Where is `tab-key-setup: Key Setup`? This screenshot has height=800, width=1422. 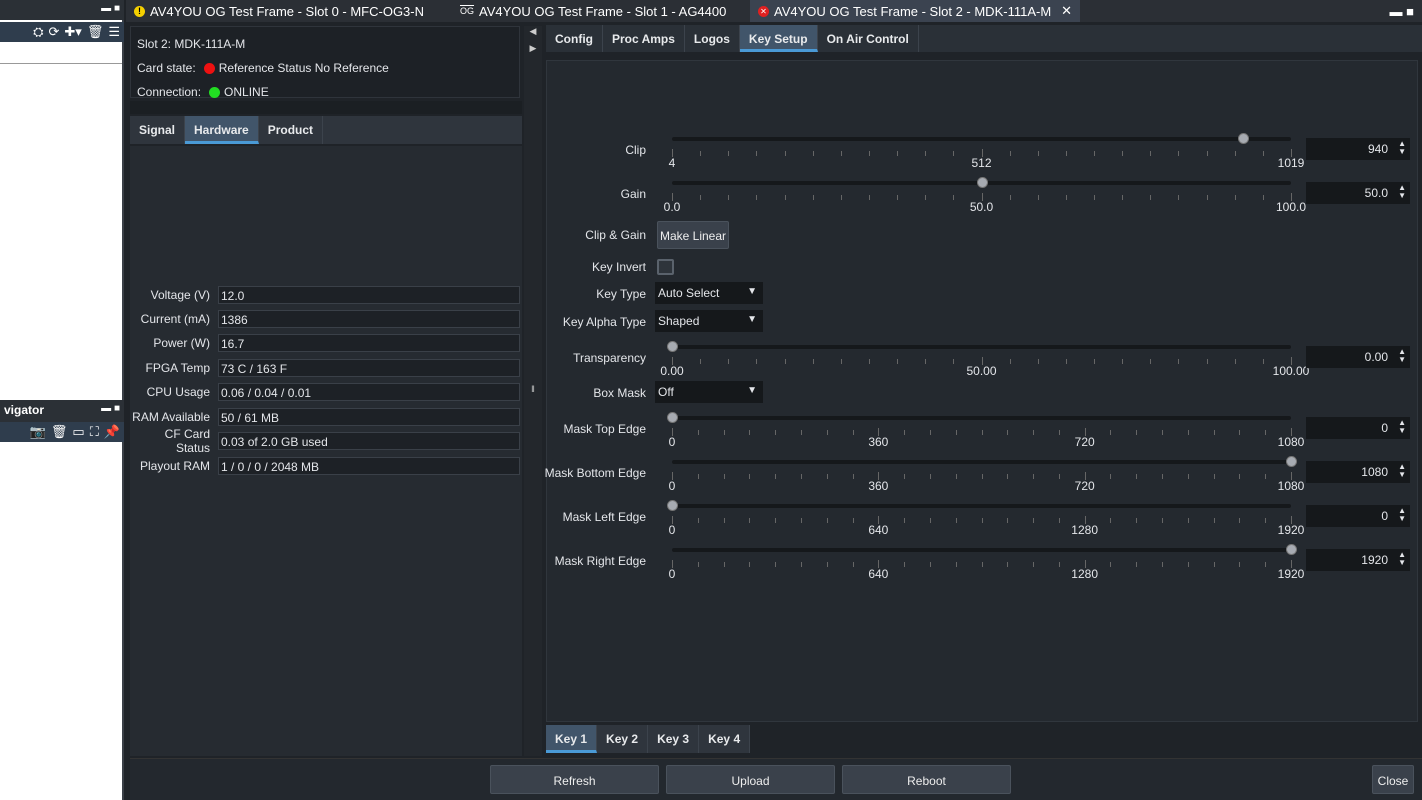 tab-key-setup: Key Setup is located at coordinates (778, 38).